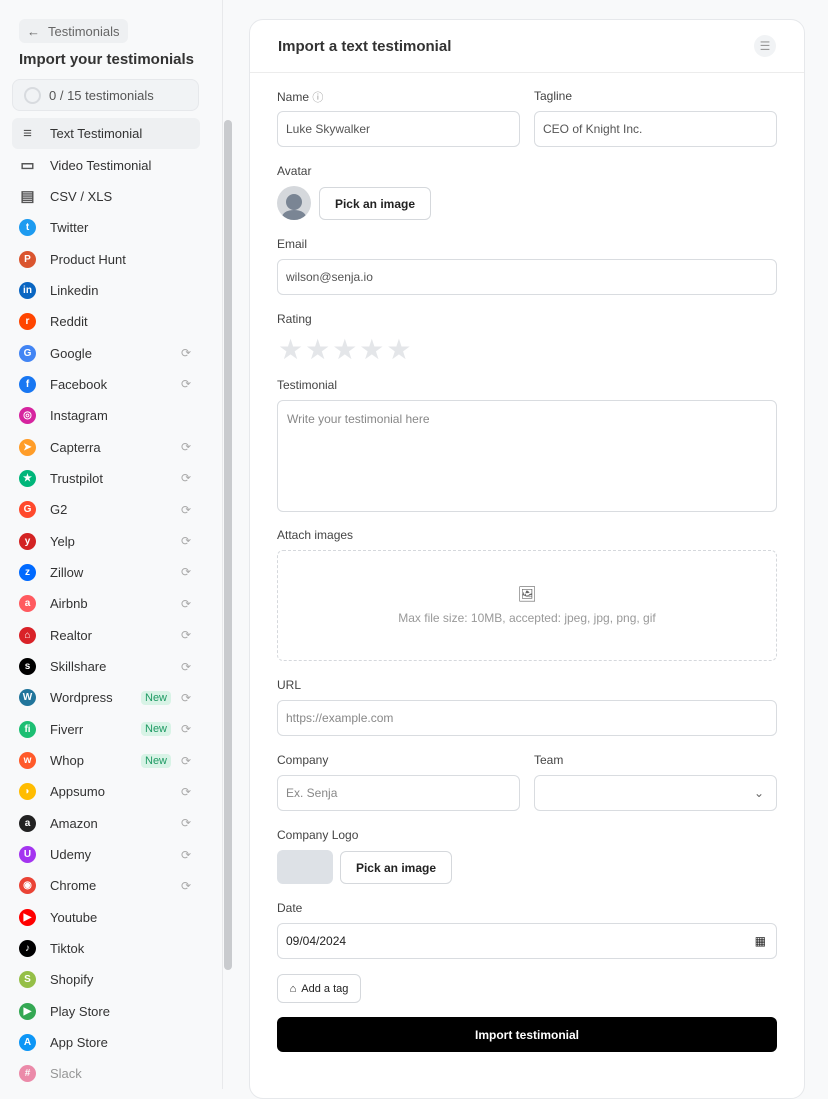  I want to click on date-input: 09/04/2024 ▦, so click(527, 941).